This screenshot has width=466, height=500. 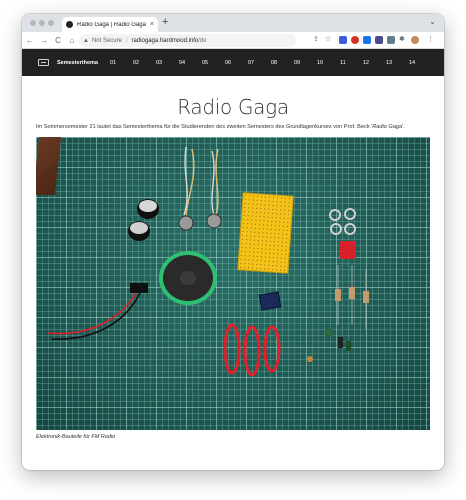 What do you see at coordinates (415, 40) in the screenshot?
I see `profile-avatar` at bounding box center [415, 40].